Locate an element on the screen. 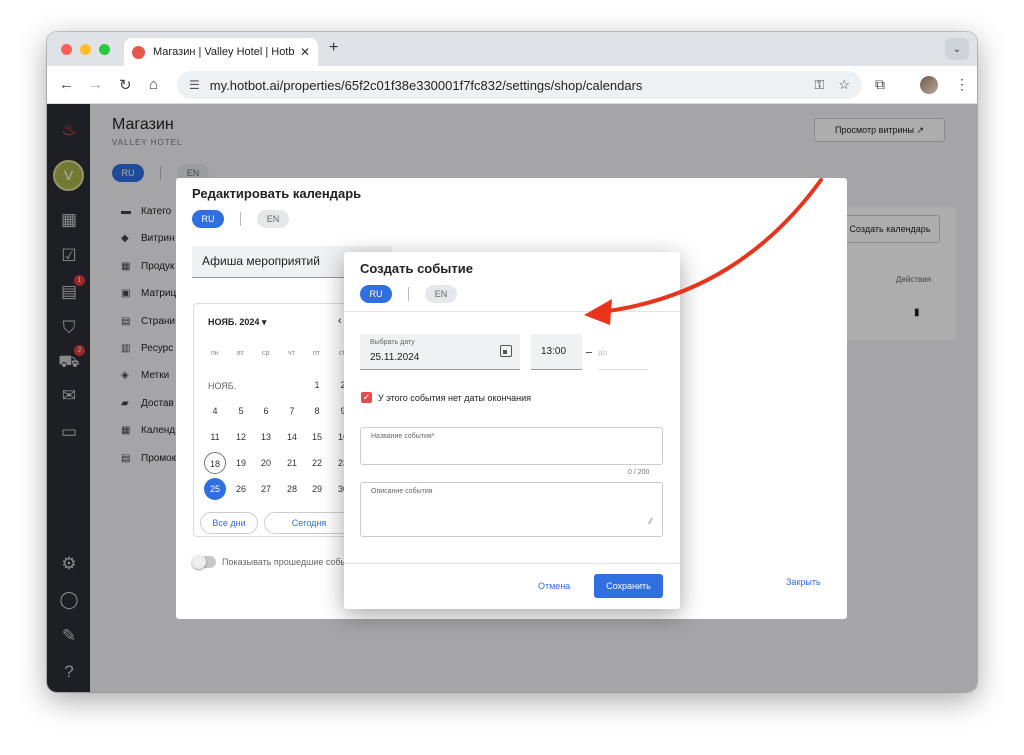  event-name-label: Название события* is located at coordinates (403, 436).